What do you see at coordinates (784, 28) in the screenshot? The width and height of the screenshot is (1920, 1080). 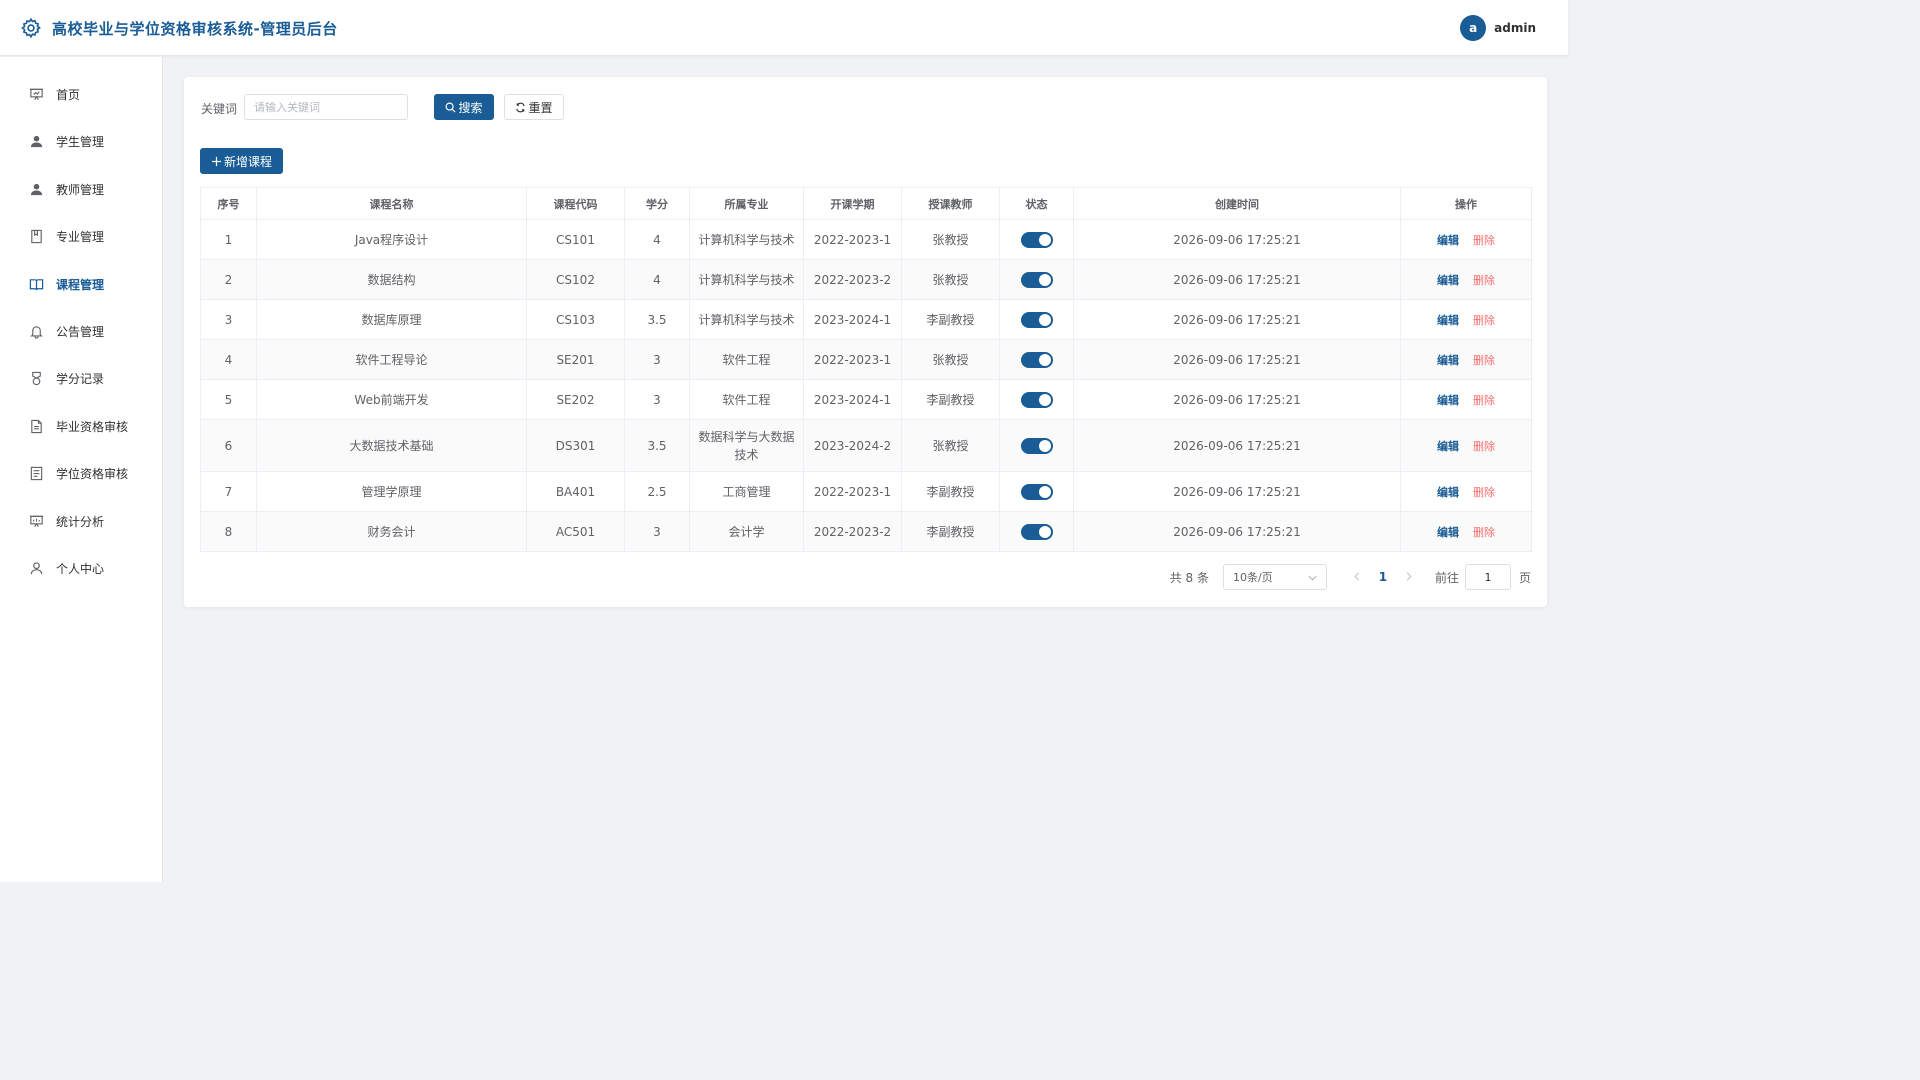 I see `top-header: 高校毕业与学位资格审核系统-管理员后台 a admin` at bounding box center [784, 28].